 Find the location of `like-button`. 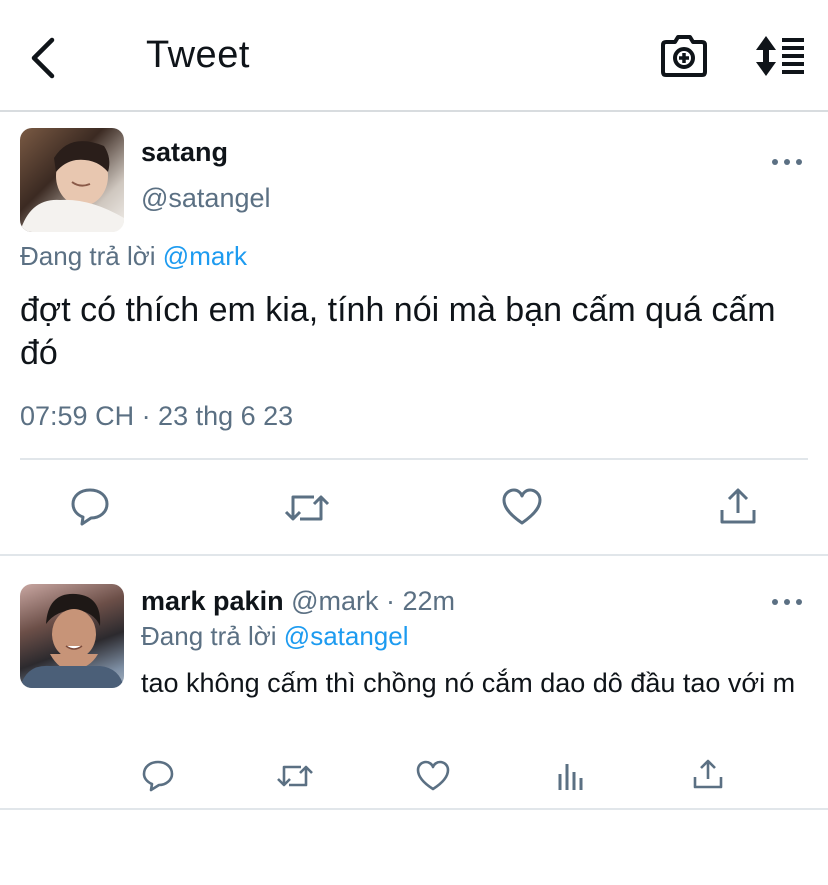

like-button is located at coordinates (522, 507).